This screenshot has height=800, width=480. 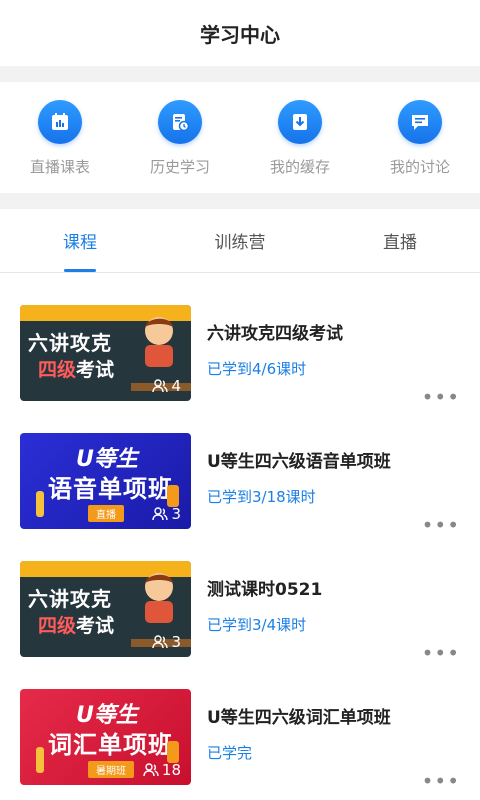 What do you see at coordinates (333, 625) in the screenshot?
I see `course-info: 测试课时0521 已学到3/4课时` at bounding box center [333, 625].